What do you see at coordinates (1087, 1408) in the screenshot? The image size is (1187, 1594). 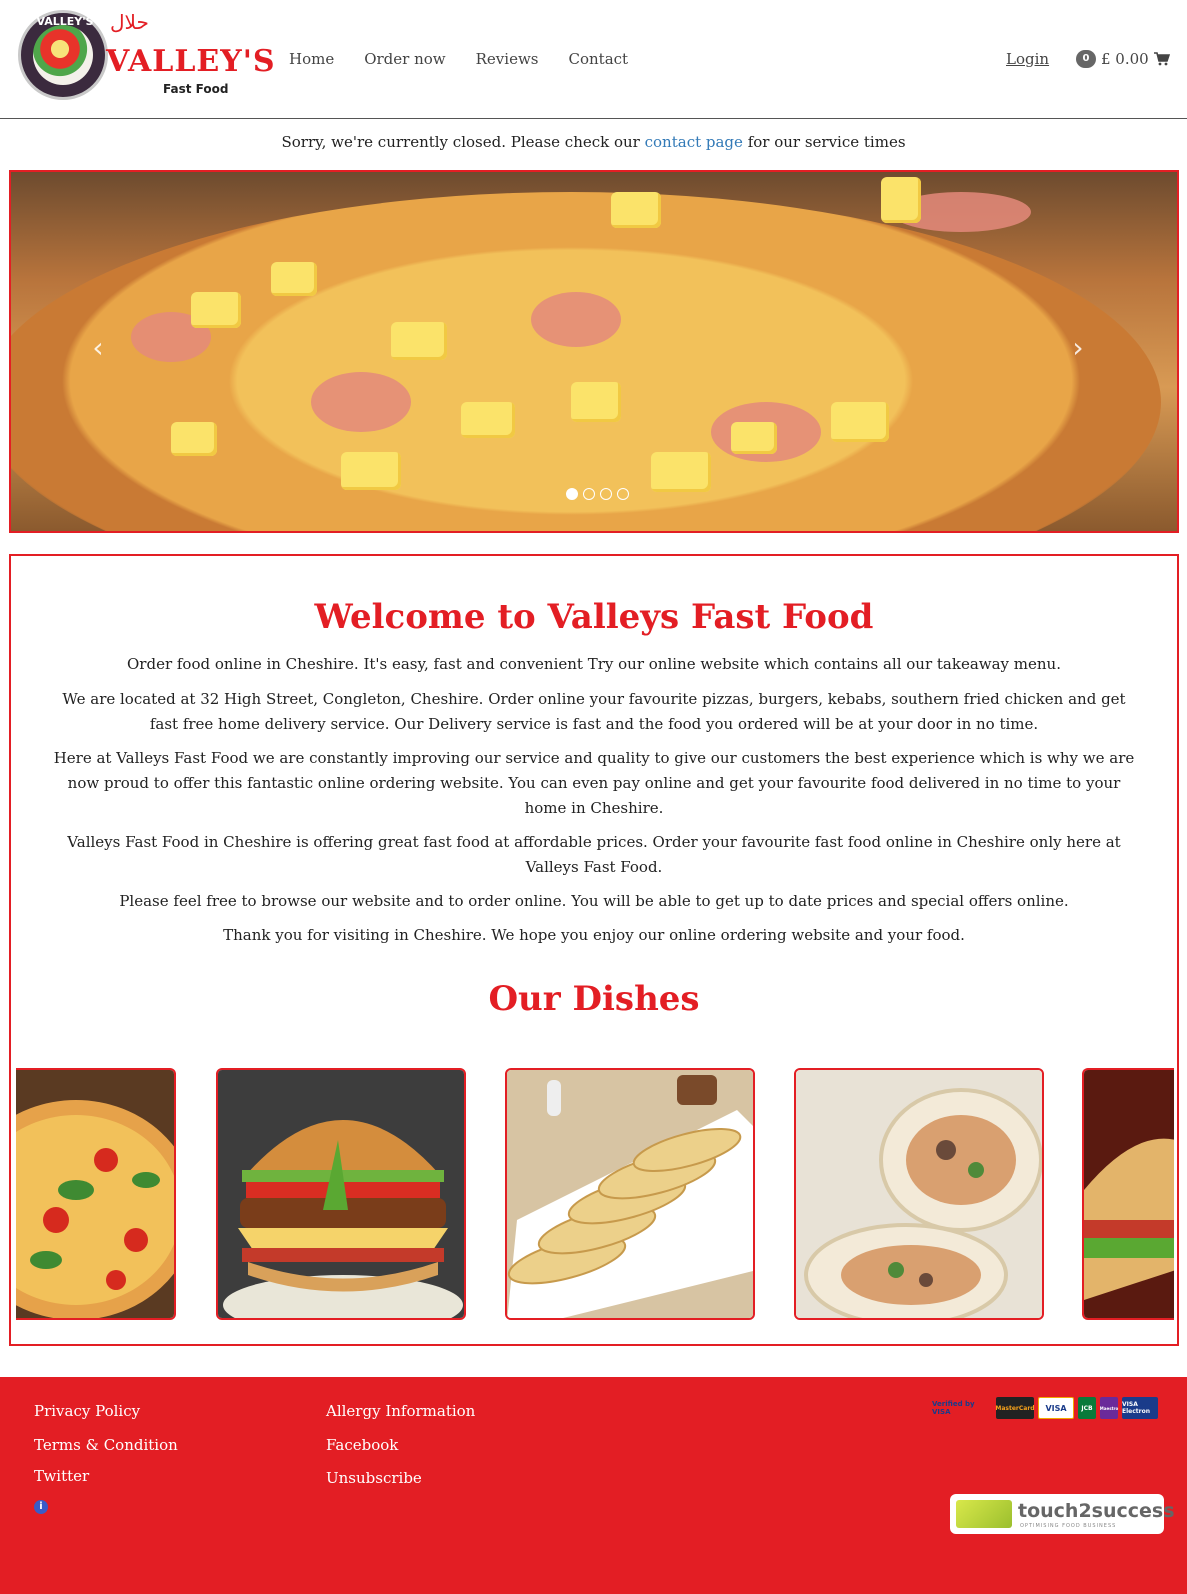 I see `jcb-icon: JCB` at bounding box center [1087, 1408].